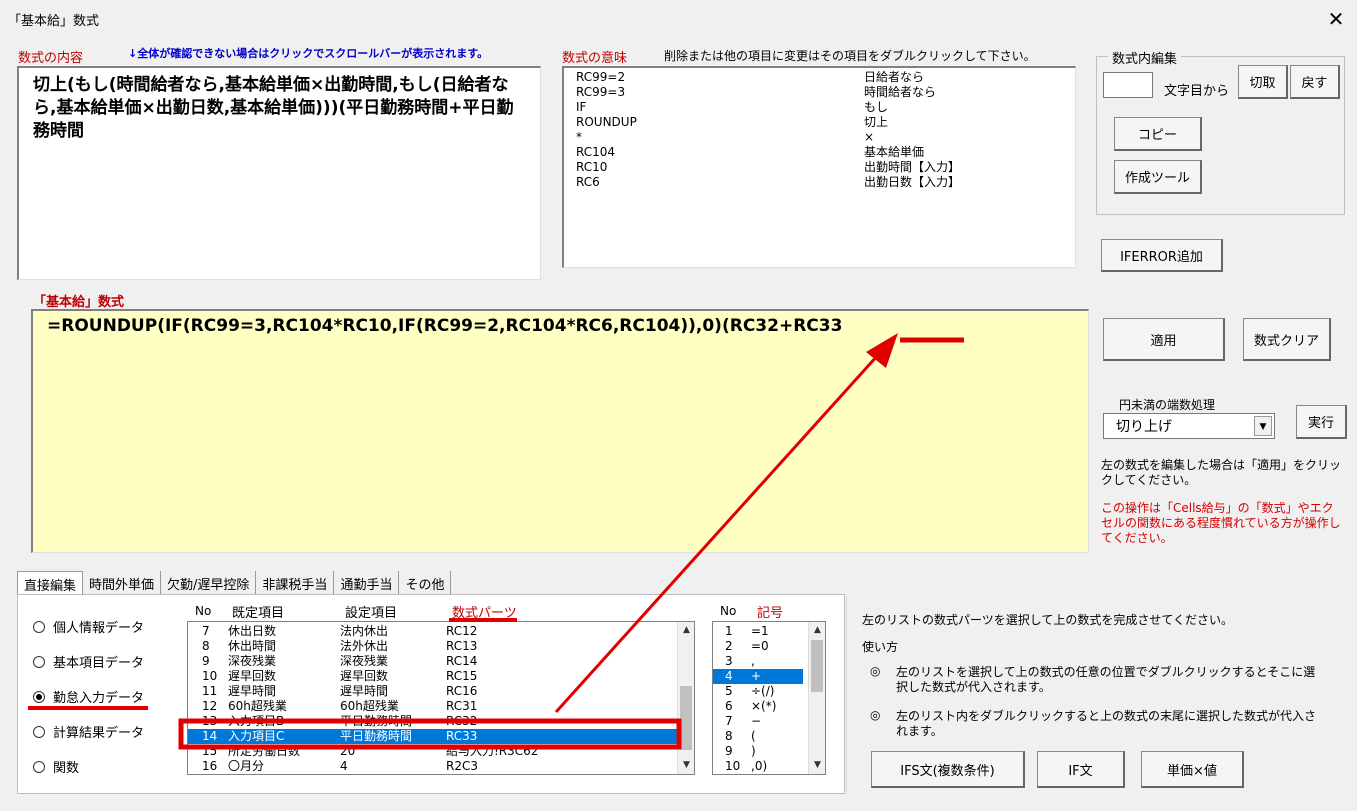 The height and width of the screenshot is (811, 1357). What do you see at coordinates (816, 698) in the screenshot?
I see `symbol-scrollbar: ▲ ▼` at bounding box center [816, 698].